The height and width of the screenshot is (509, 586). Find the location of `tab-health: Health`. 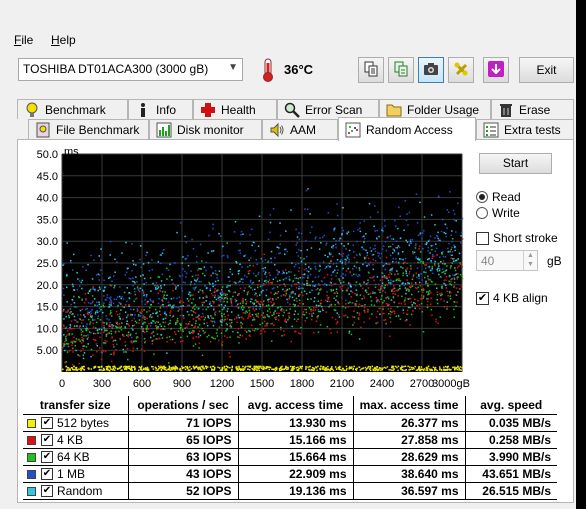

tab-health: Health is located at coordinates (235, 109).